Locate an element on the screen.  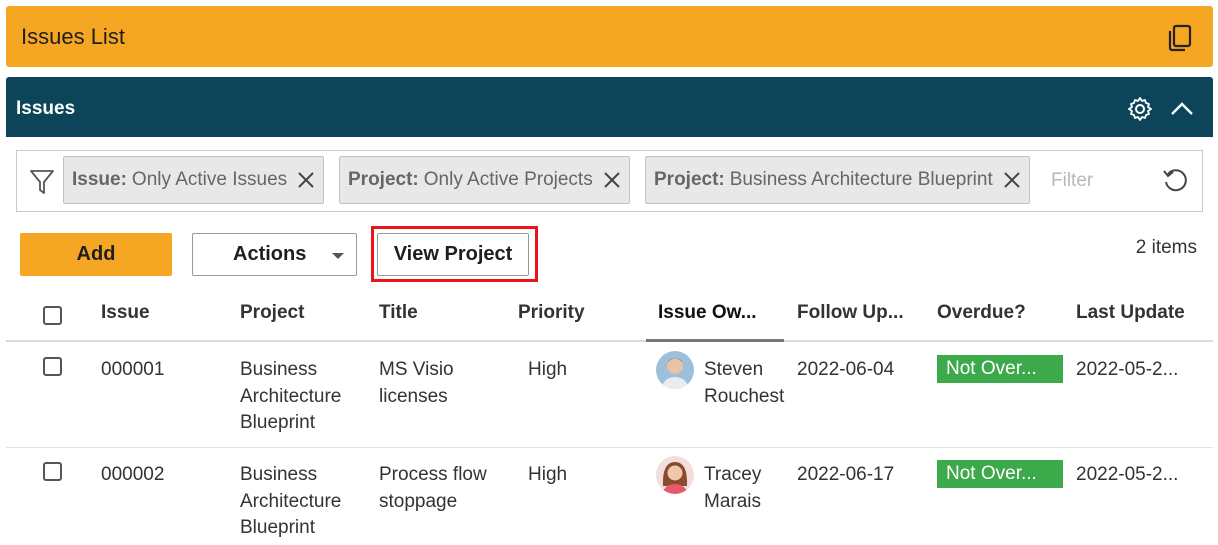
issue-id: 000002 is located at coordinates (133, 474).